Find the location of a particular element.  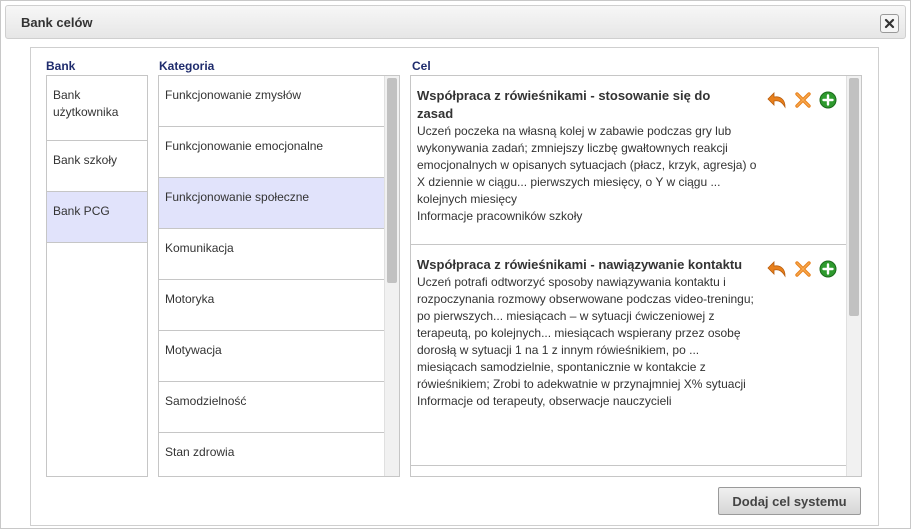

bank-item-label: Bank użytkownika is located at coordinates (86, 103).